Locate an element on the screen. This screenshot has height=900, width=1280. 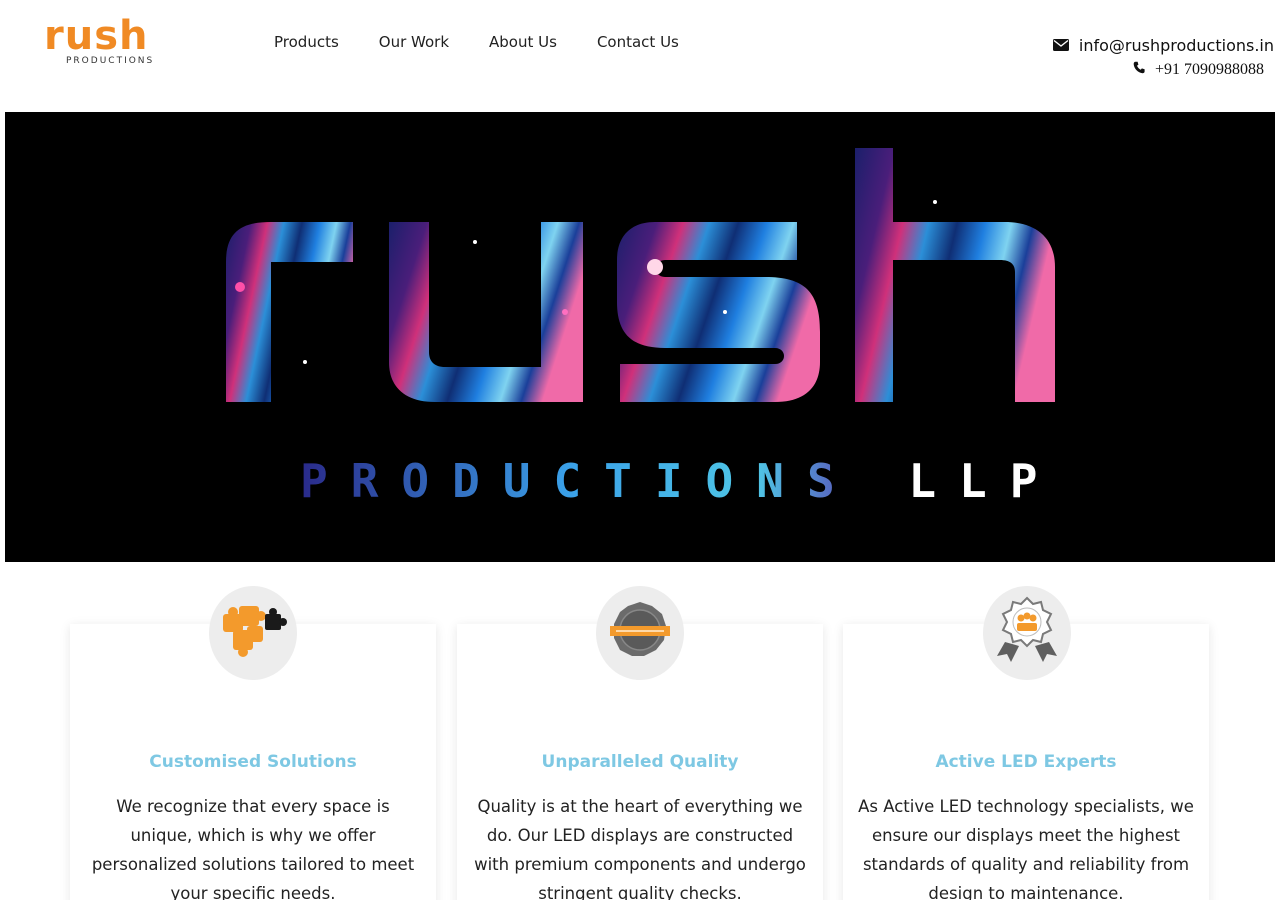
phone-icon is located at coordinates (1139, 70).